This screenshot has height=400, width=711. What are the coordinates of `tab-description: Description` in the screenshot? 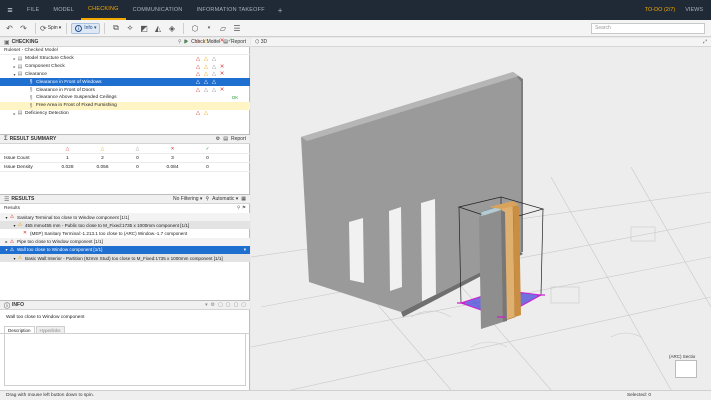 It's located at (19, 329).